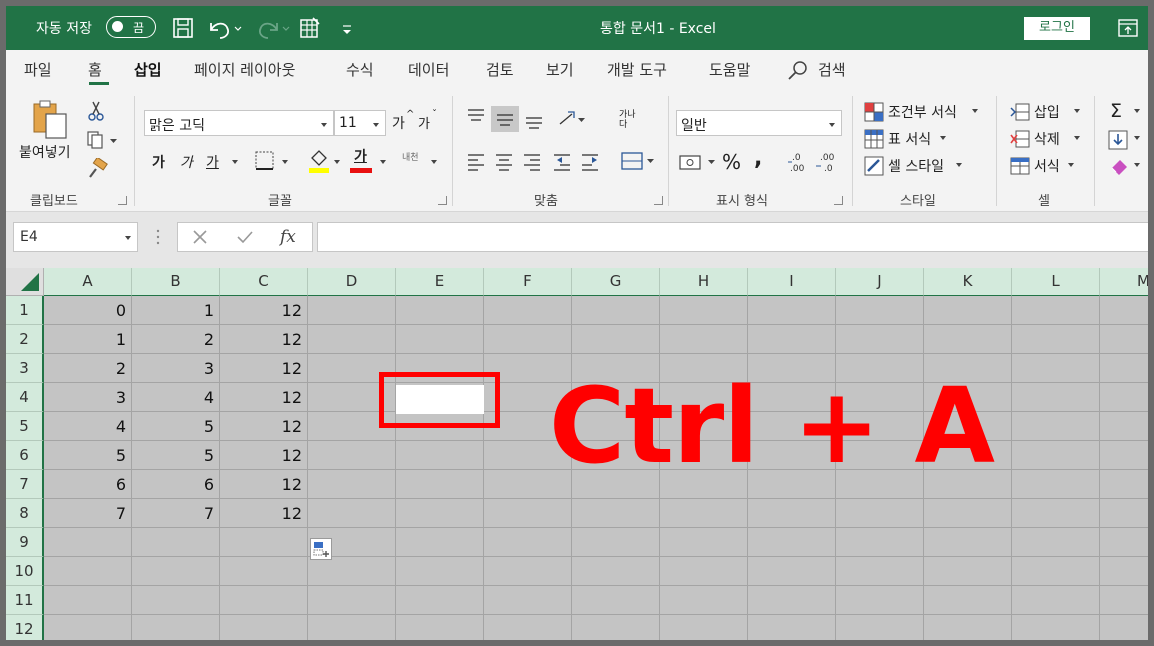 This screenshot has width=1154, height=646. What do you see at coordinates (560, 69) in the screenshot?
I see `tab-view: 보기` at bounding box center [560, 69].